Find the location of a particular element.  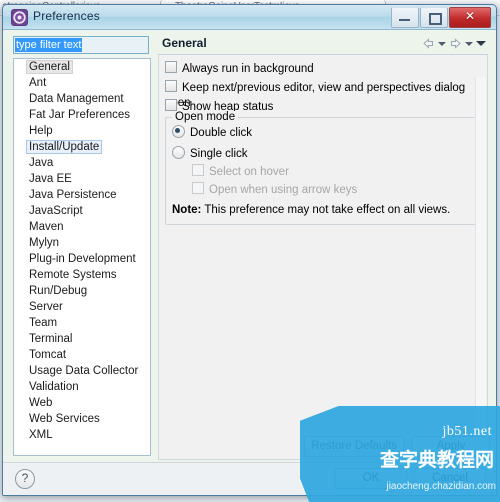

tree-item-label: General is located at coordinates (49, 67).